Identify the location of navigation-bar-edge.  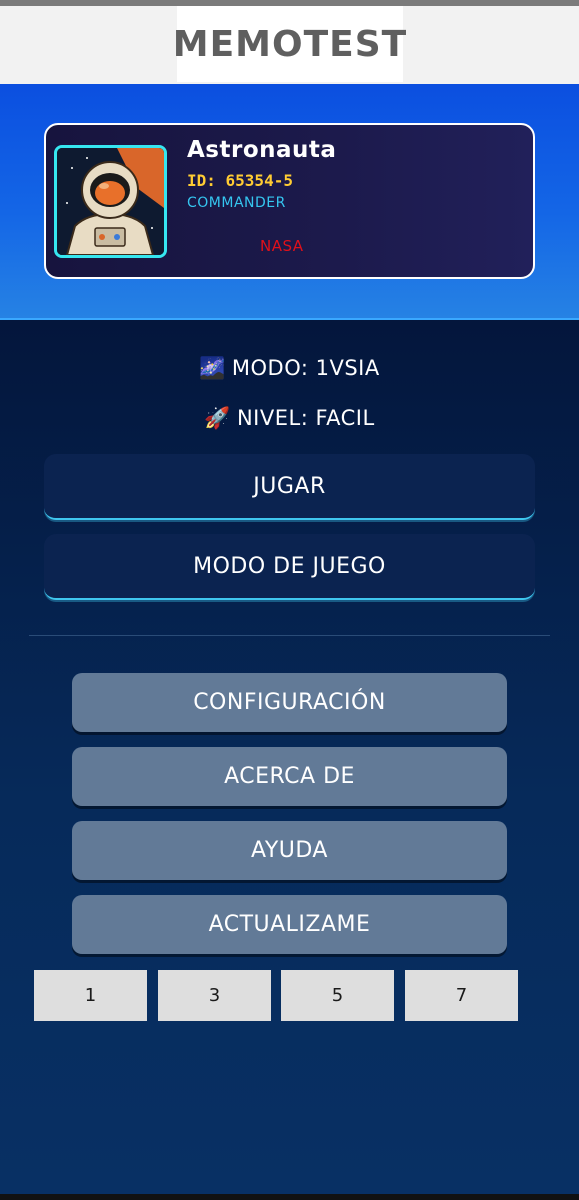
(289, 1197).